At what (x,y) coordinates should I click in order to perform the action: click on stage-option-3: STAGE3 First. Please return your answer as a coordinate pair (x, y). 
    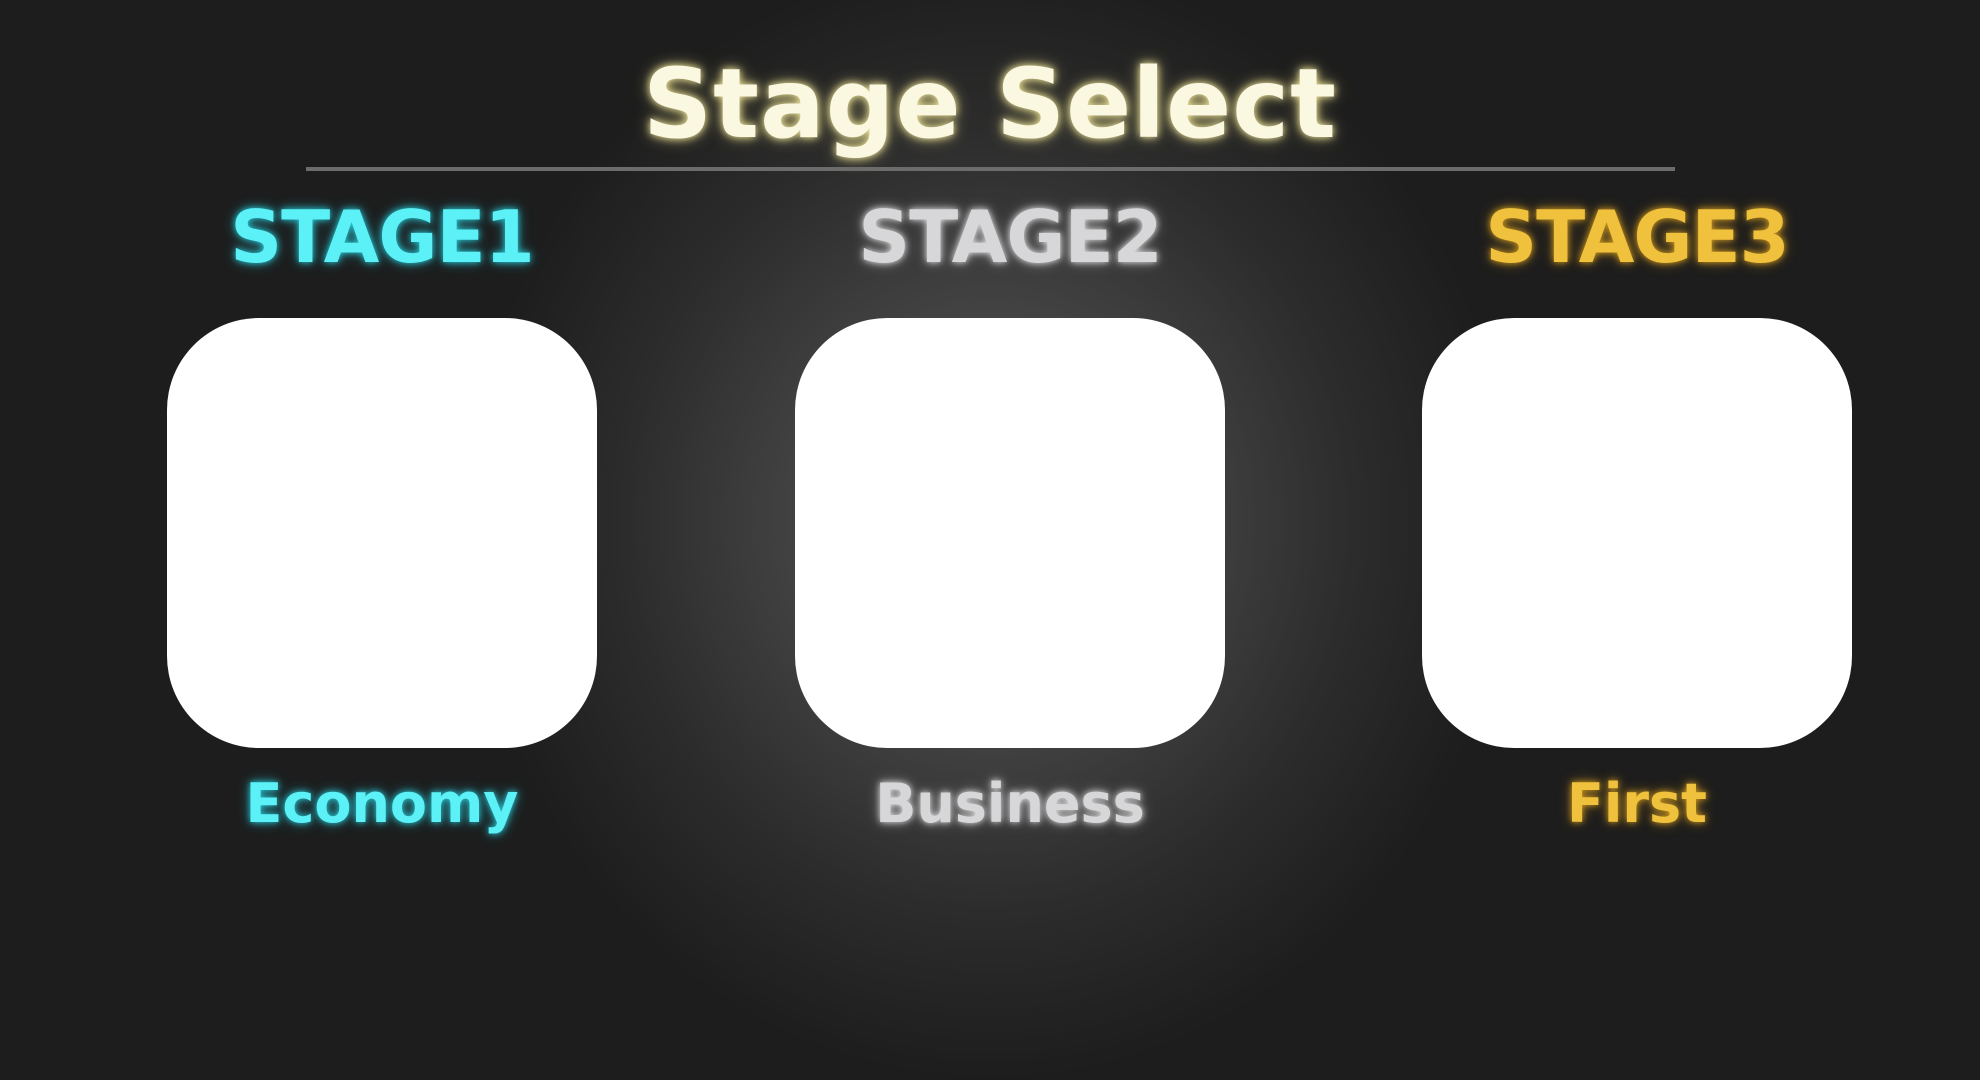
    Looking at the image, I should click on (1637, 520).